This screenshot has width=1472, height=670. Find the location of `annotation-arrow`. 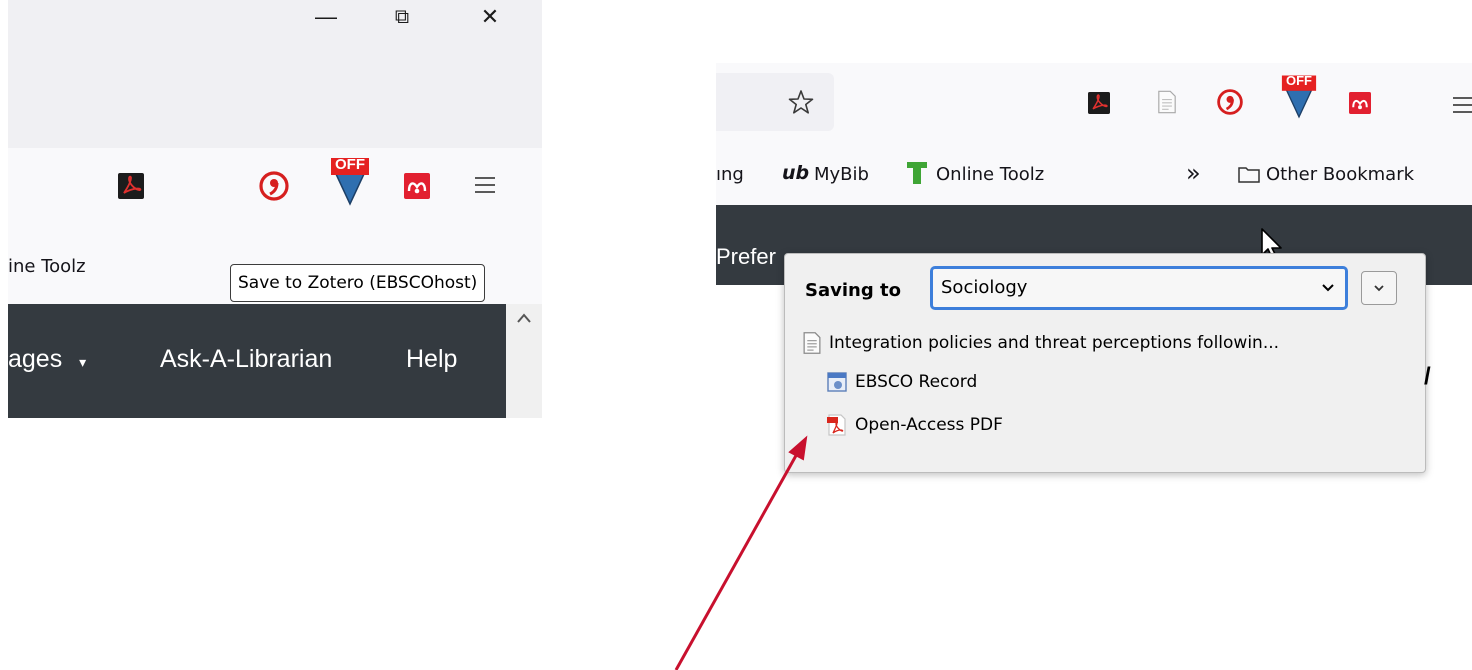

annotation-arrow is located at coordinates (741, 552).